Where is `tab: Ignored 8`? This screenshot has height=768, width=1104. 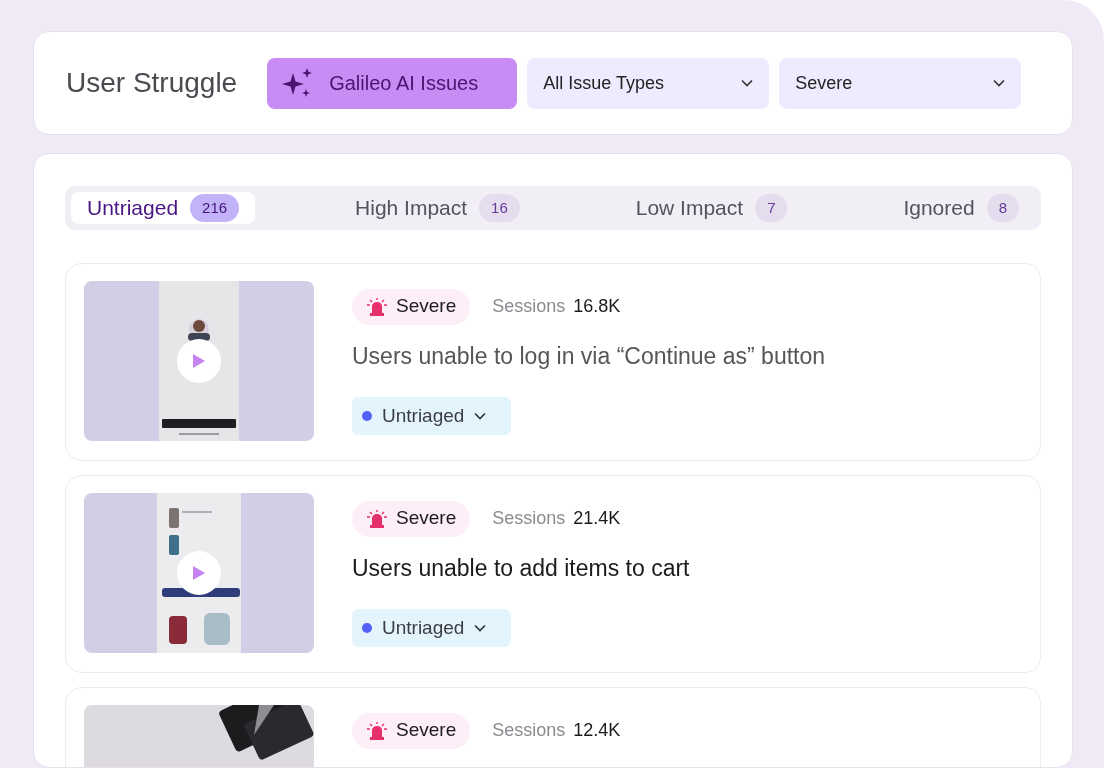
tab: Ignored 8 is located at coordinates (961, 208).